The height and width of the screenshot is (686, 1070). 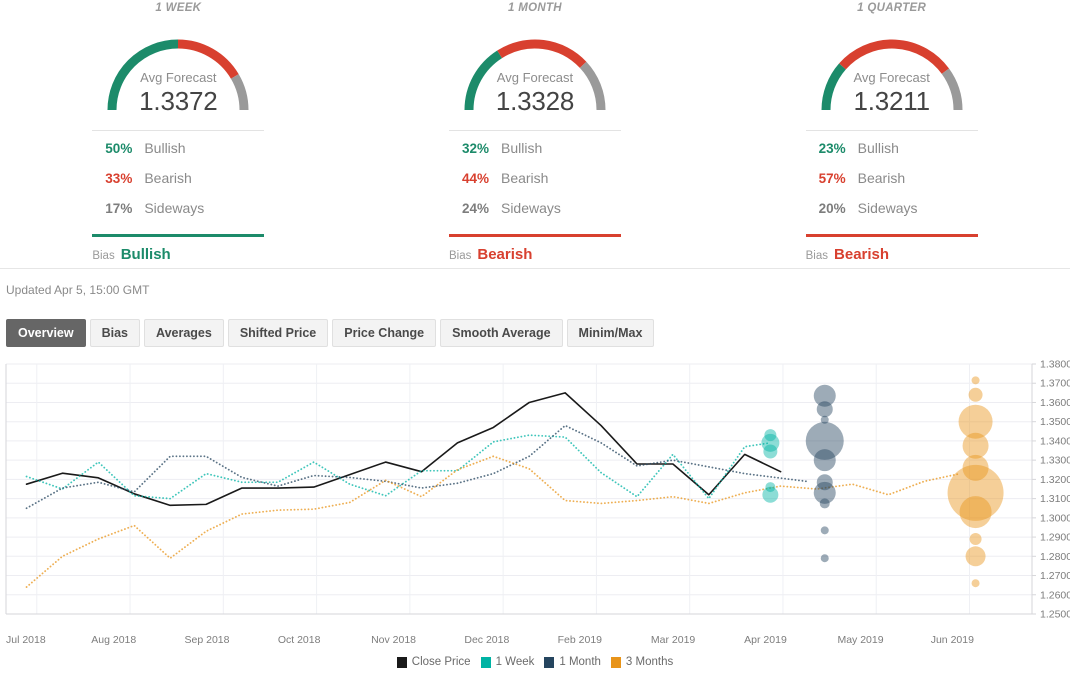 I want to click on sideways-percent: 20%, so click(x=832, y=208).